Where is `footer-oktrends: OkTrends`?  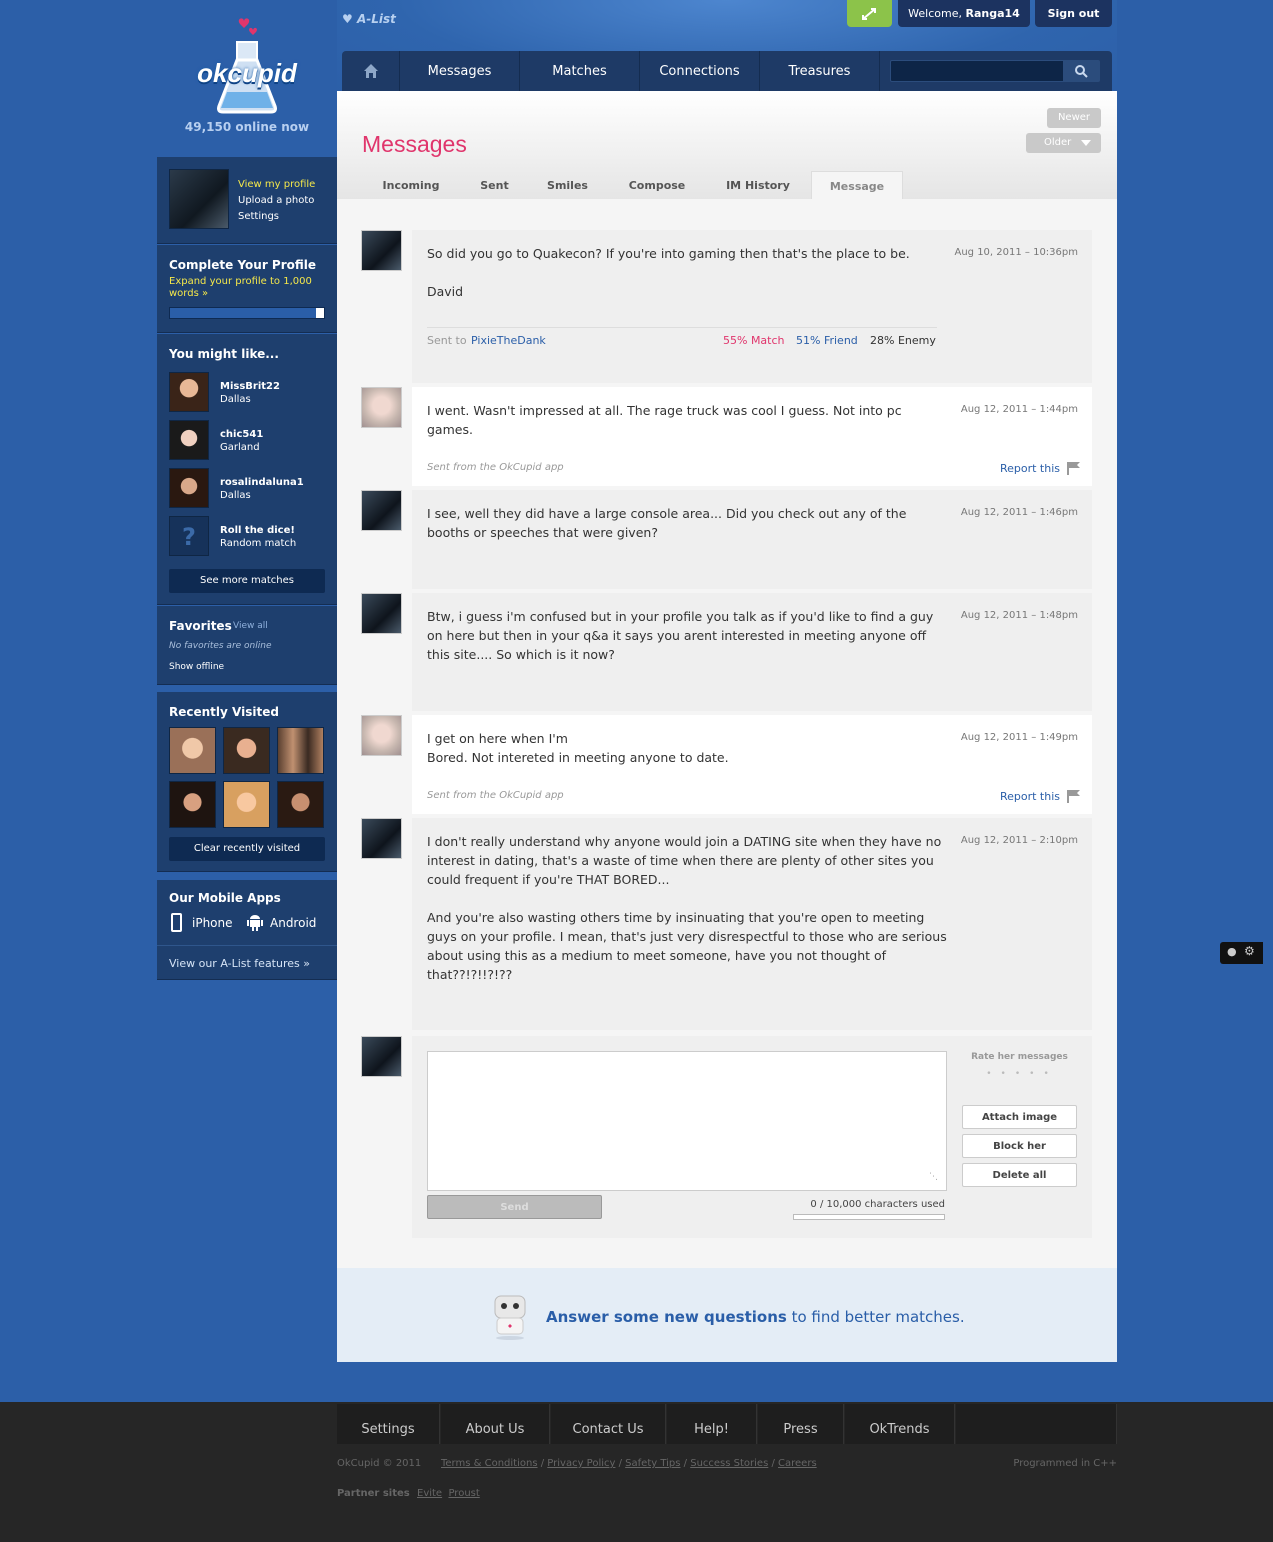
footer-oktrends: OkTrends is located at coordinates (900, 1424).